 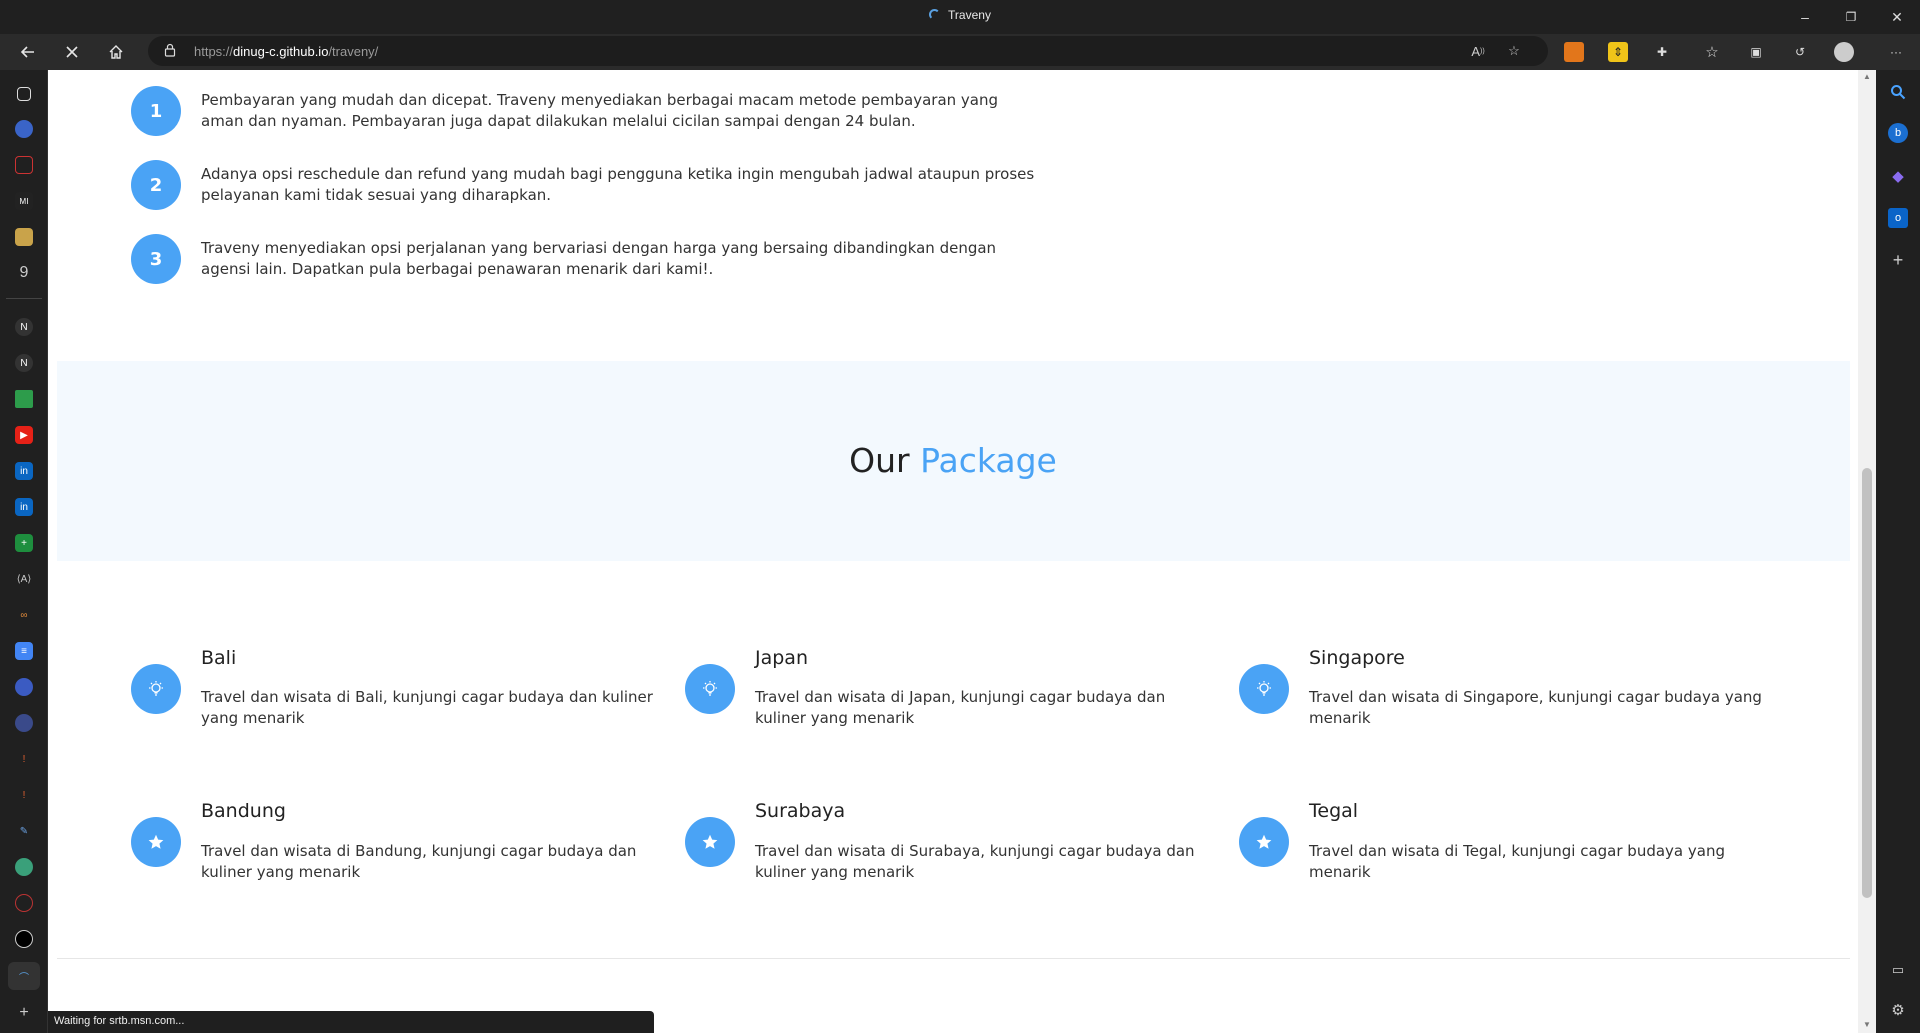 What do you see at coordinates (988, 460) in the screenshot?
I see `package-heading-accent: Package` at bounding box center [988, 460].